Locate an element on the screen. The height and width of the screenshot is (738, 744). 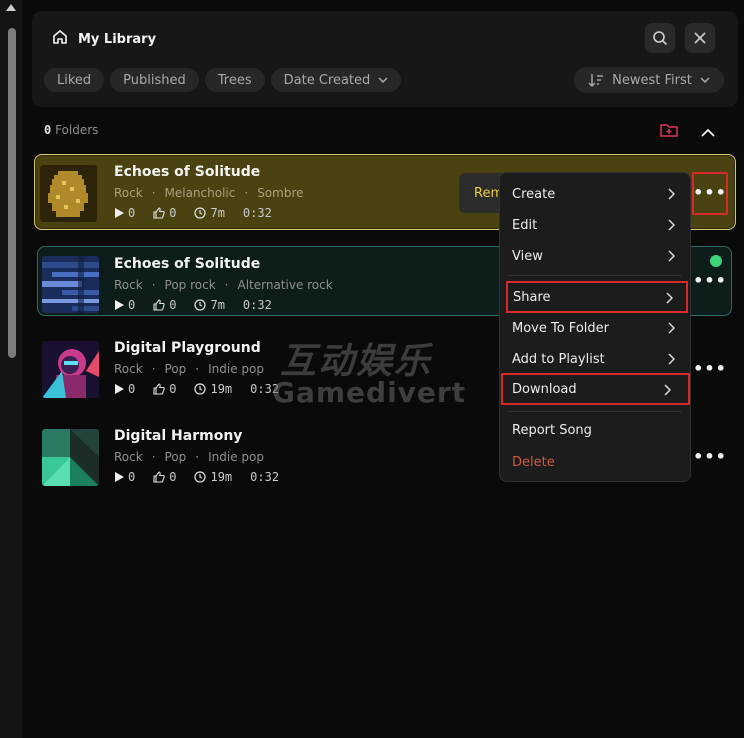
filter-chips: Liked Published Trees Date Created is located at coordinates (223, 80).